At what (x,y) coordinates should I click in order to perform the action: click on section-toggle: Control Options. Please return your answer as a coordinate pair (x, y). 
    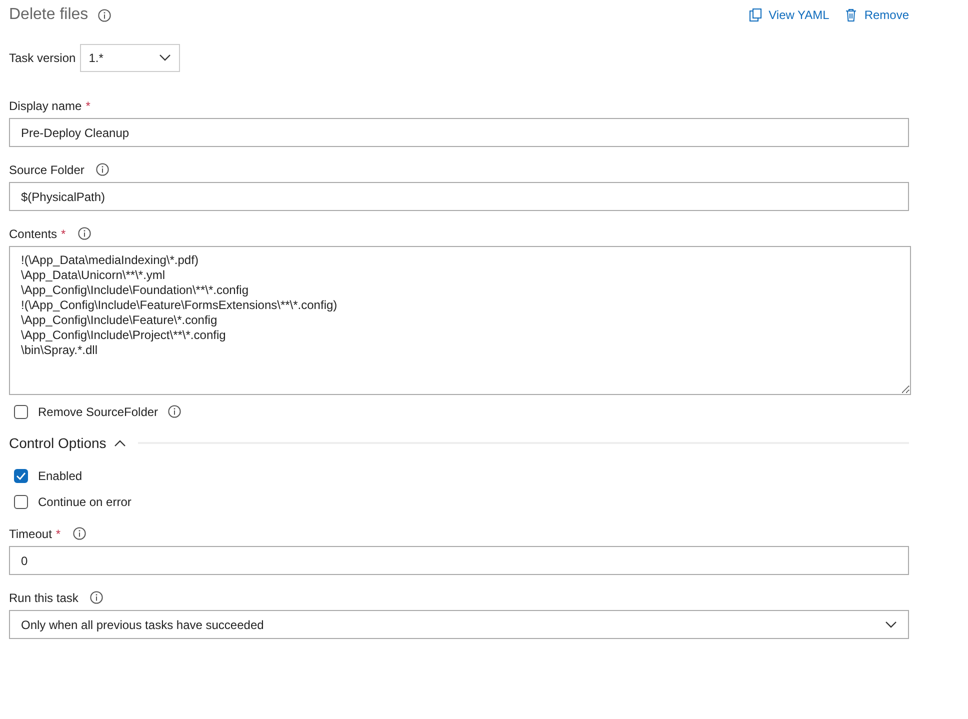
    Looking at the image, I should click on (67, 443).